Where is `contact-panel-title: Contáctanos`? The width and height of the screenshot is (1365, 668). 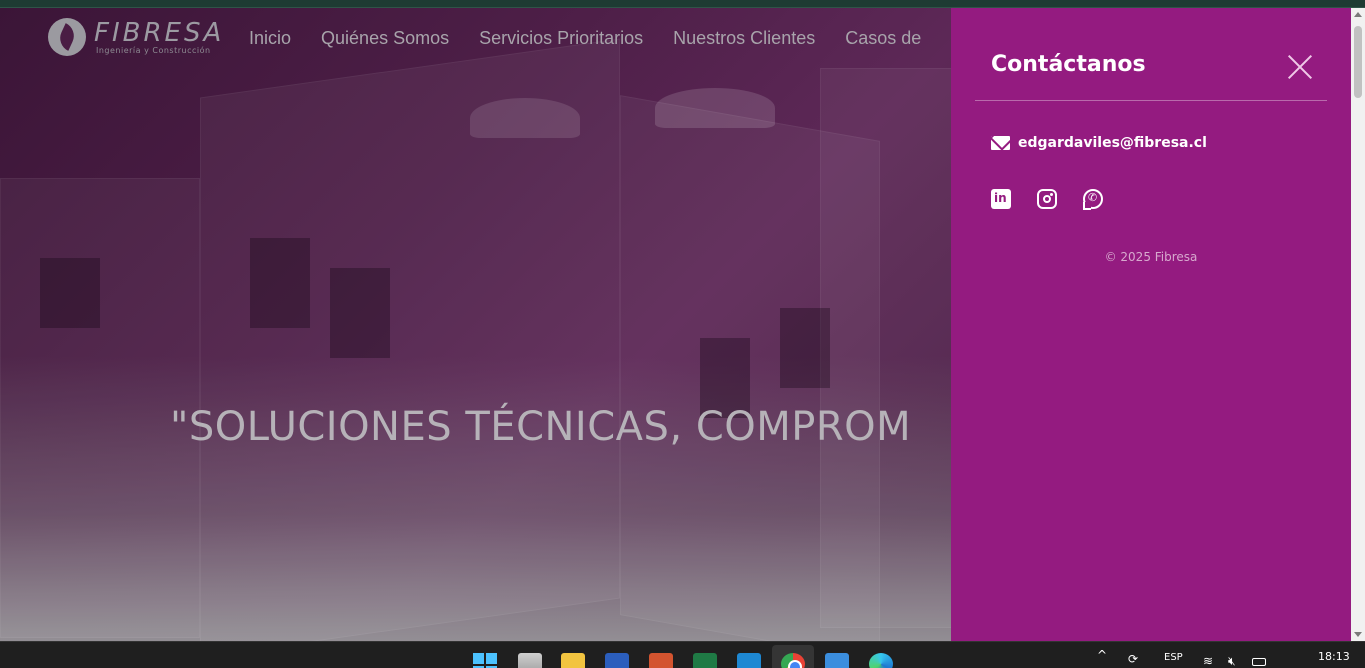
contact-panel-title: Contáctanos is located at coordinates (1068, 64).